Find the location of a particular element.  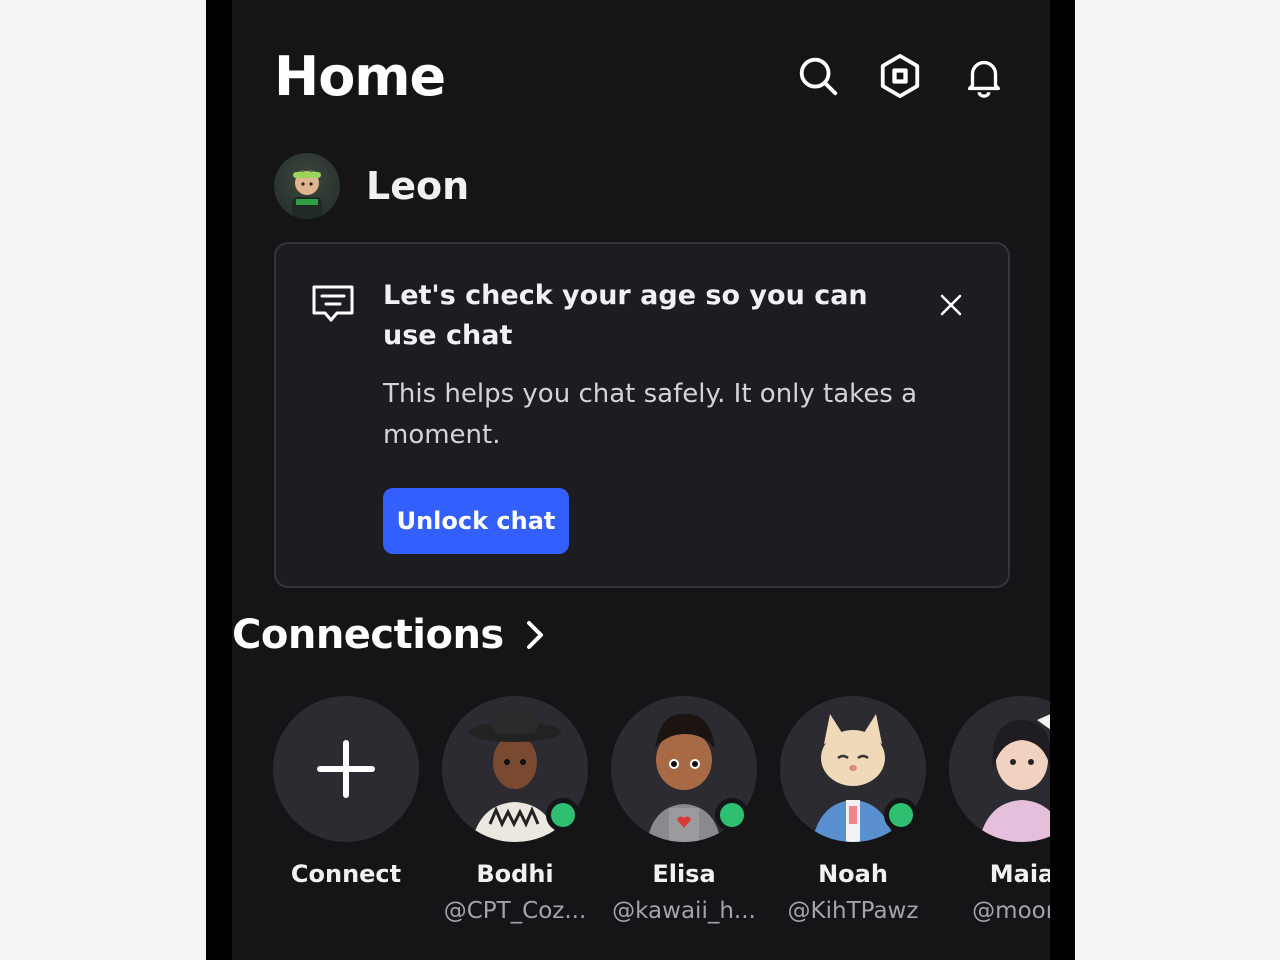

connection-handle: @KihTPawz is located at coordinates (853, 911).